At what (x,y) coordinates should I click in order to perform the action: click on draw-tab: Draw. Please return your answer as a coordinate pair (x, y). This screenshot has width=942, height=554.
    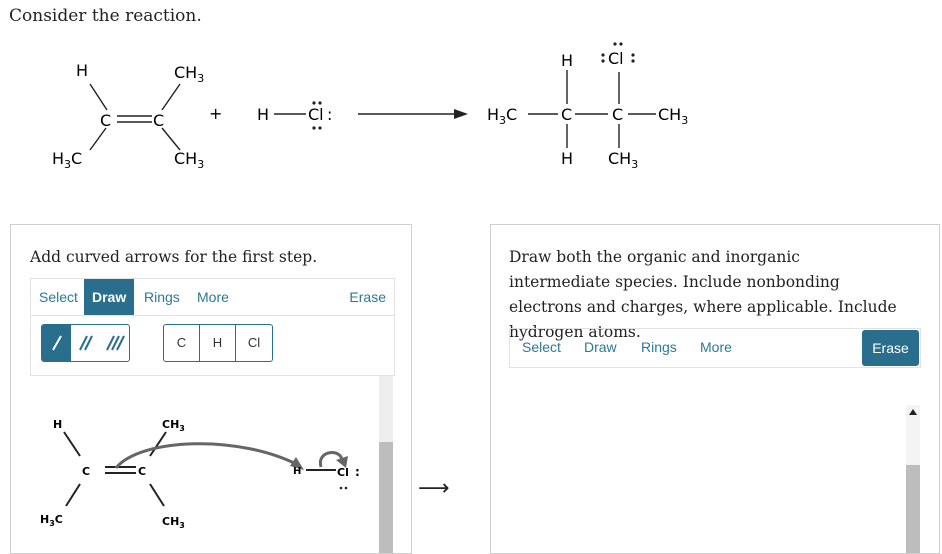
    Looking at the image, I should click on (109, 297).